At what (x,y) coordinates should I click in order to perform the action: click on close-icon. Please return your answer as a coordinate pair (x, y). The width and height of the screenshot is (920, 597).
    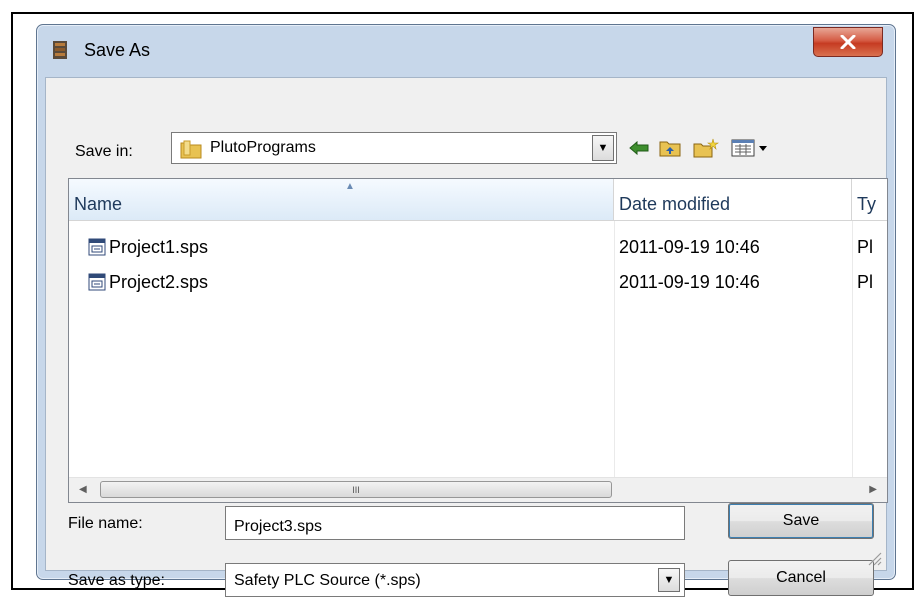
    Looking at the image, I should click on (848, 42).